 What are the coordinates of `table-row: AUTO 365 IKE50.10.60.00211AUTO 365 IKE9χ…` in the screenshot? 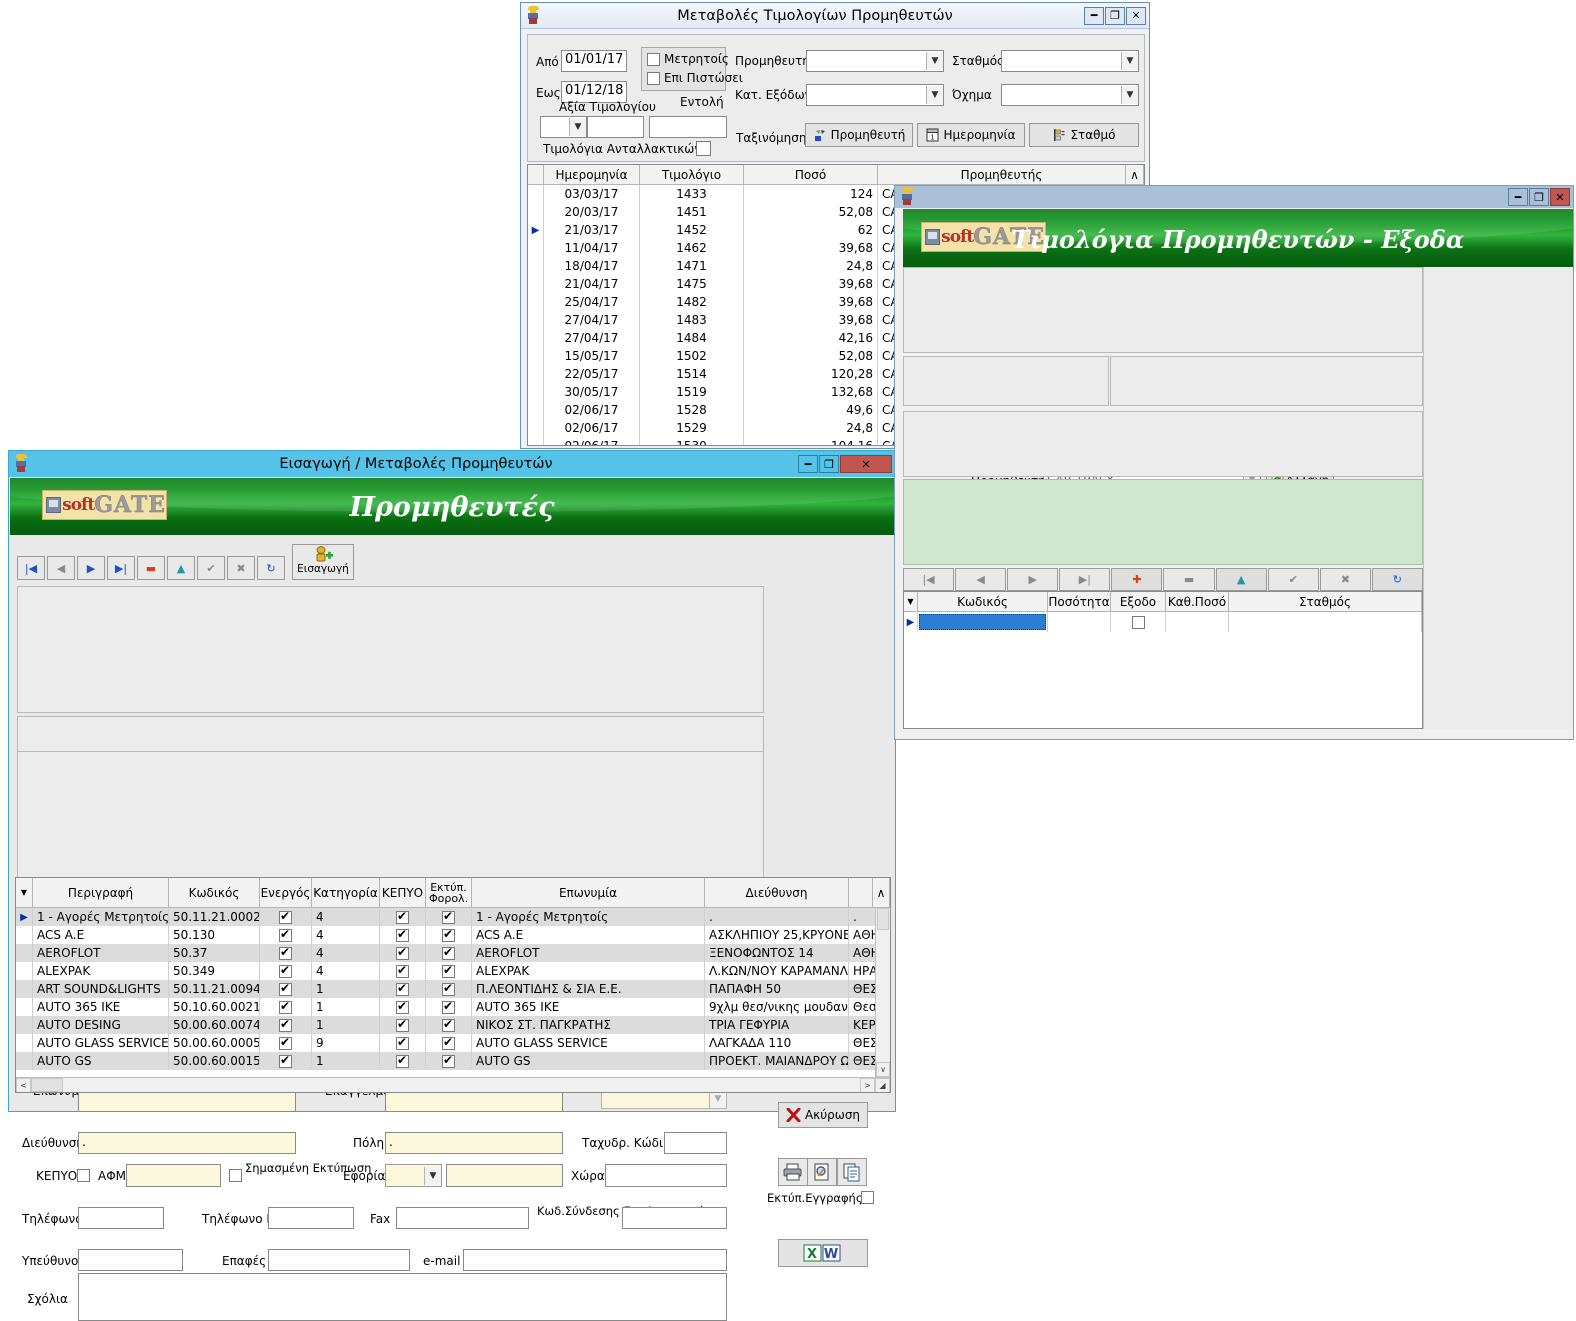 It's located at (453, 1007).